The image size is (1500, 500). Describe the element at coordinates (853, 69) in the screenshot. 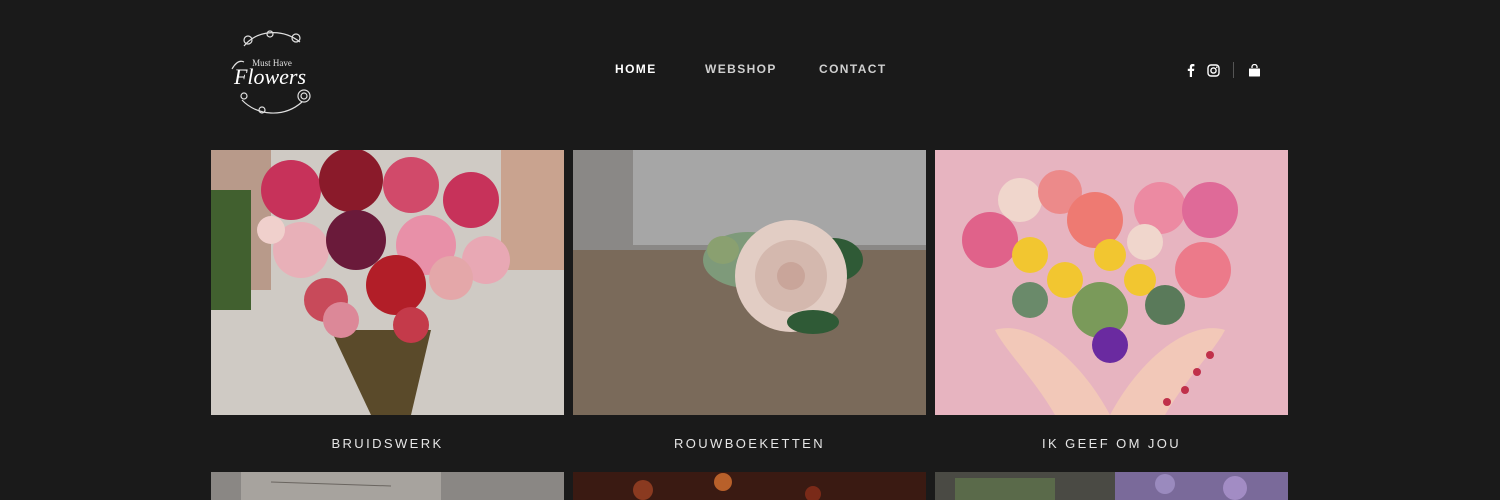

I see `nav-contact: CONTACT` at that location.